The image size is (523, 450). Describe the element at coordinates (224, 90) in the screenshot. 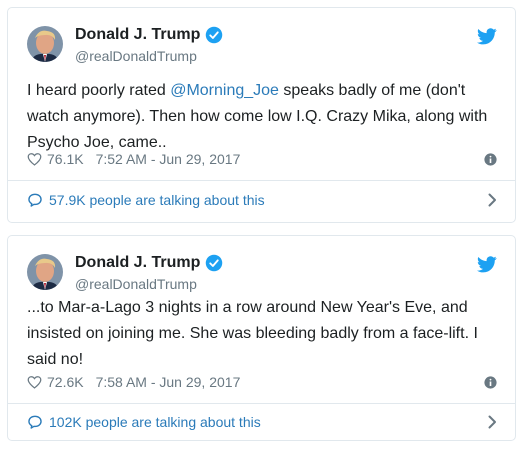

I see `mention-link: @Morning_Joe` at that location.